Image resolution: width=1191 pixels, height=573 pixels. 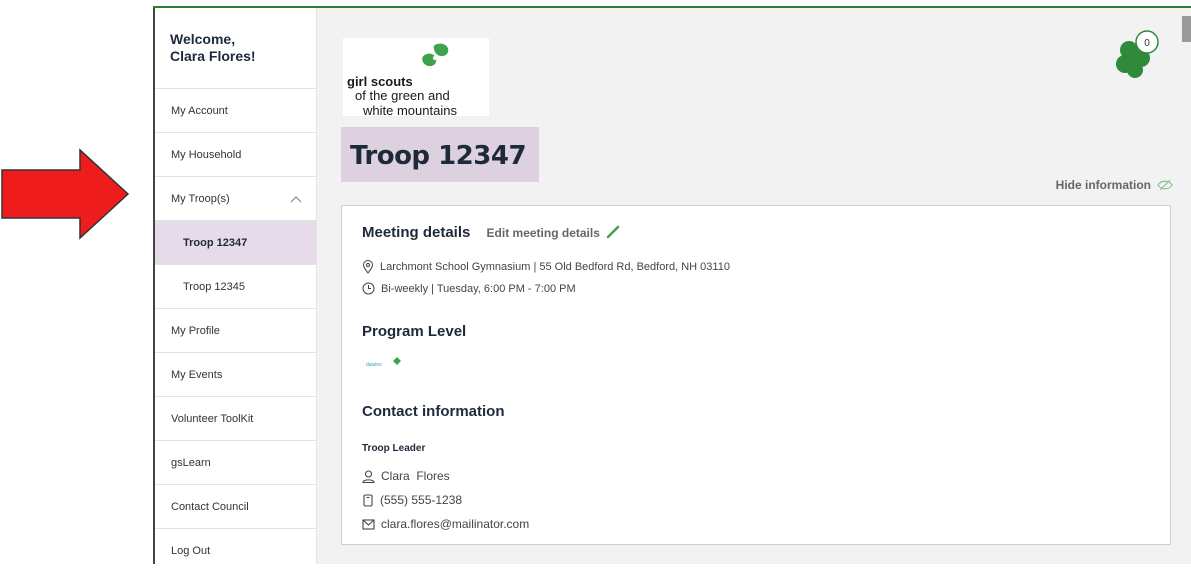 I want to click on clock-icon, so click(x=368, y=288).